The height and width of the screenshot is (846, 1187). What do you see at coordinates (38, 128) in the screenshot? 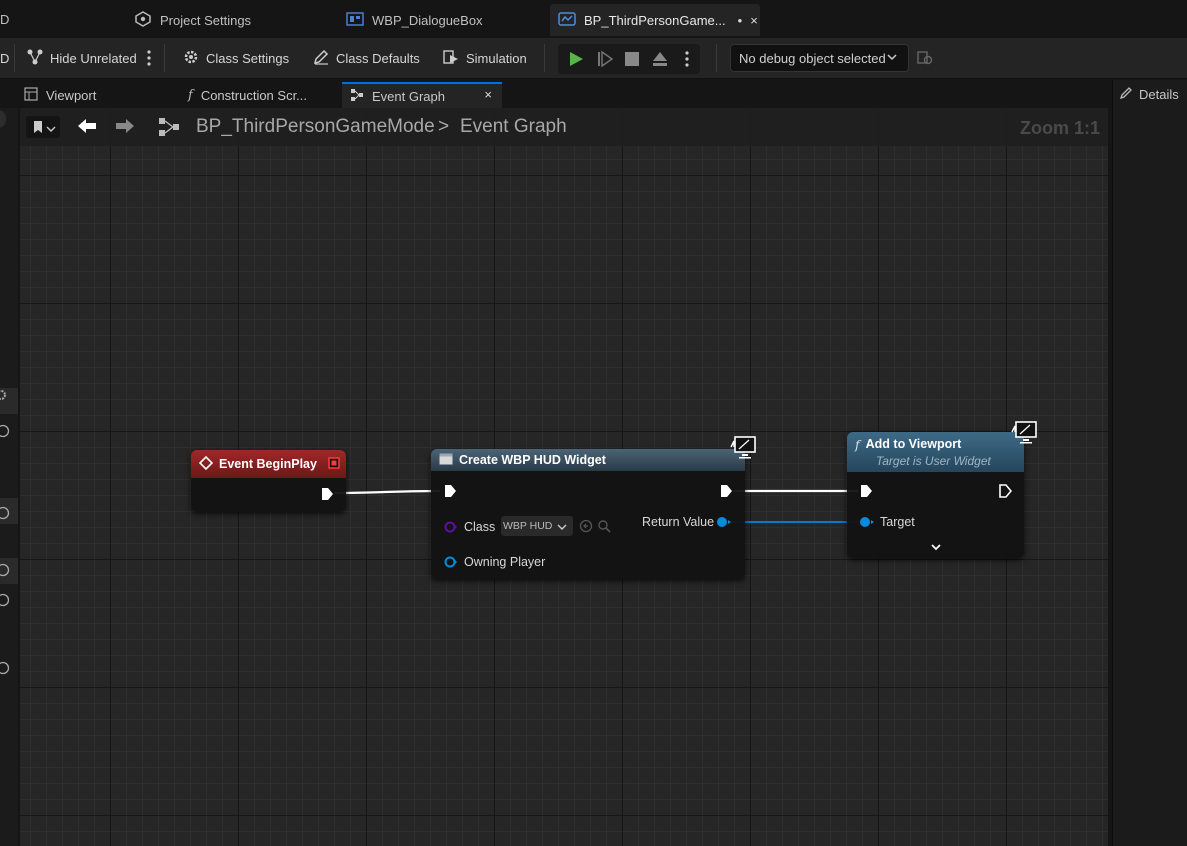
I see `bookmark-icon` at bounding box center [38, 128].